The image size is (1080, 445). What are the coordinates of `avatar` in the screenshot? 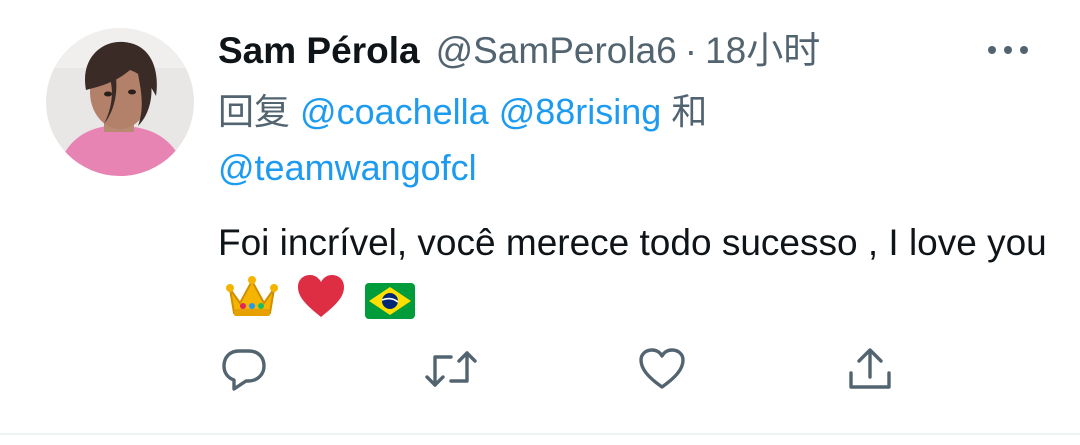 It's located at (120, 102).